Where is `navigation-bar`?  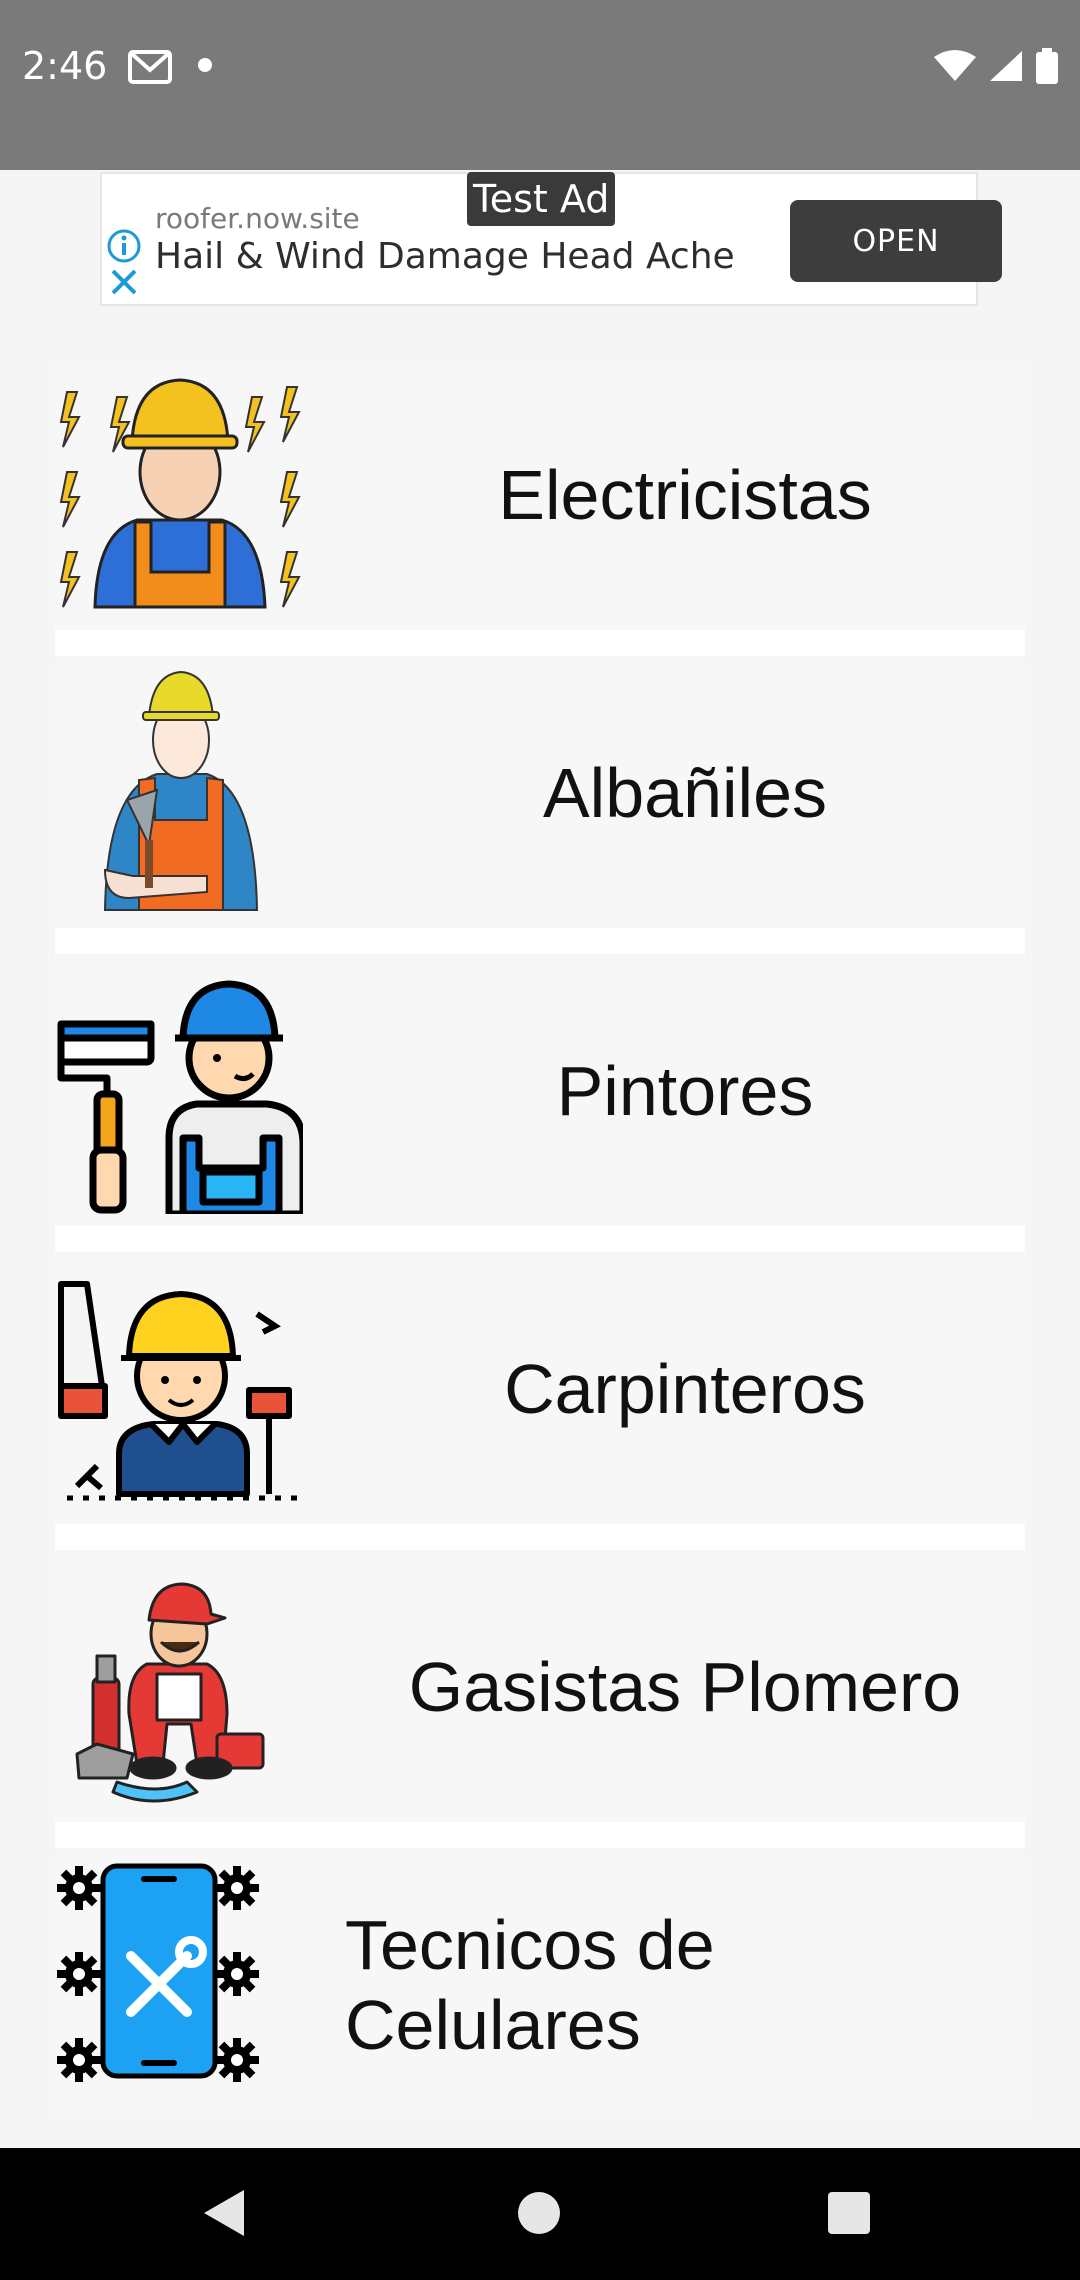 navigation-bar is located at coordinates (540, 2214).